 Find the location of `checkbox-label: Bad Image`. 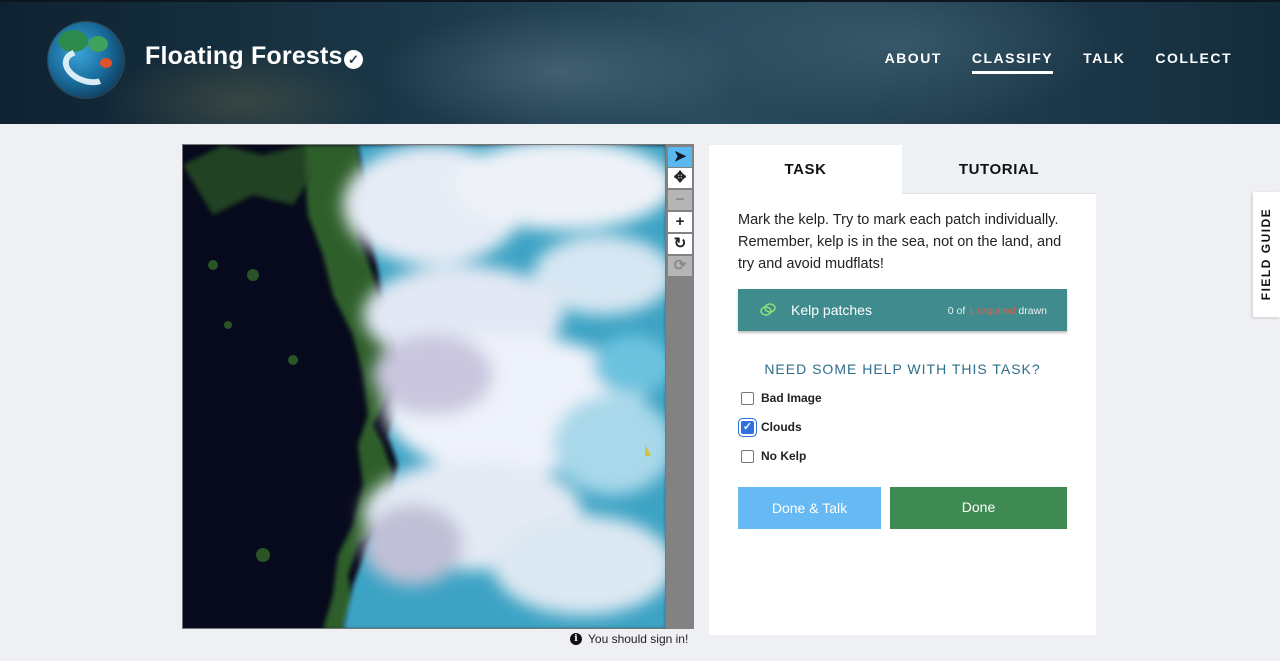

checkbox-label: Bad Image is located at coordinates (791, 398).